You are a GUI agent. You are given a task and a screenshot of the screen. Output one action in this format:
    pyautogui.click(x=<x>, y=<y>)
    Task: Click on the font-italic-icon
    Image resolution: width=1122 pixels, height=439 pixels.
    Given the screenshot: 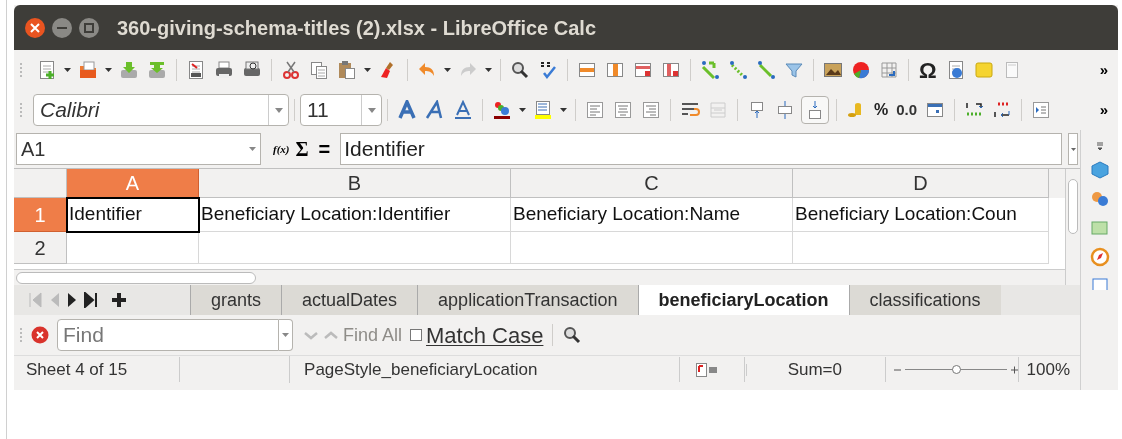 What is the action you would take?
    pyautogui.click(x=435, y=110)
    